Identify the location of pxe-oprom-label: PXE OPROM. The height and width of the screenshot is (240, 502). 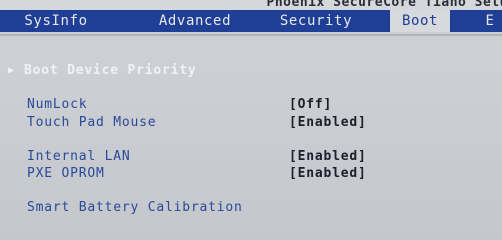
(66, 174).